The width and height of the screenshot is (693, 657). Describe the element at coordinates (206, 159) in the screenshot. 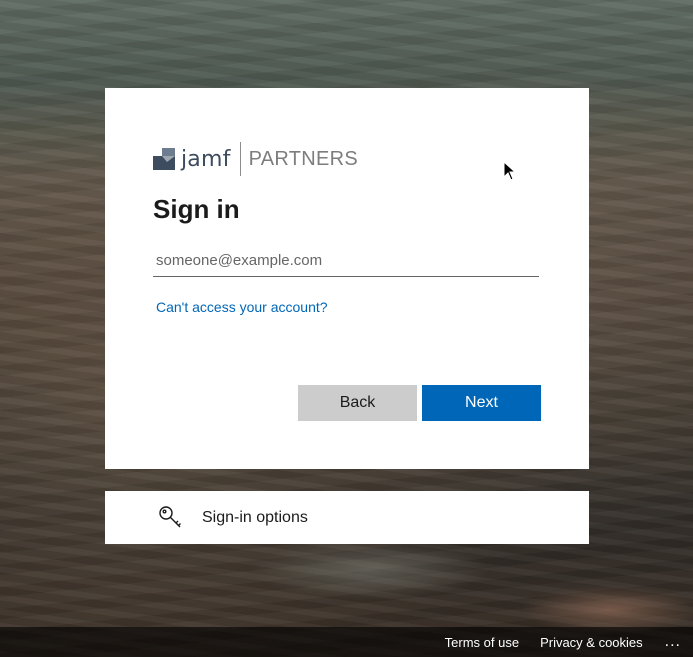

I see `logo-word: jamf` at that location.